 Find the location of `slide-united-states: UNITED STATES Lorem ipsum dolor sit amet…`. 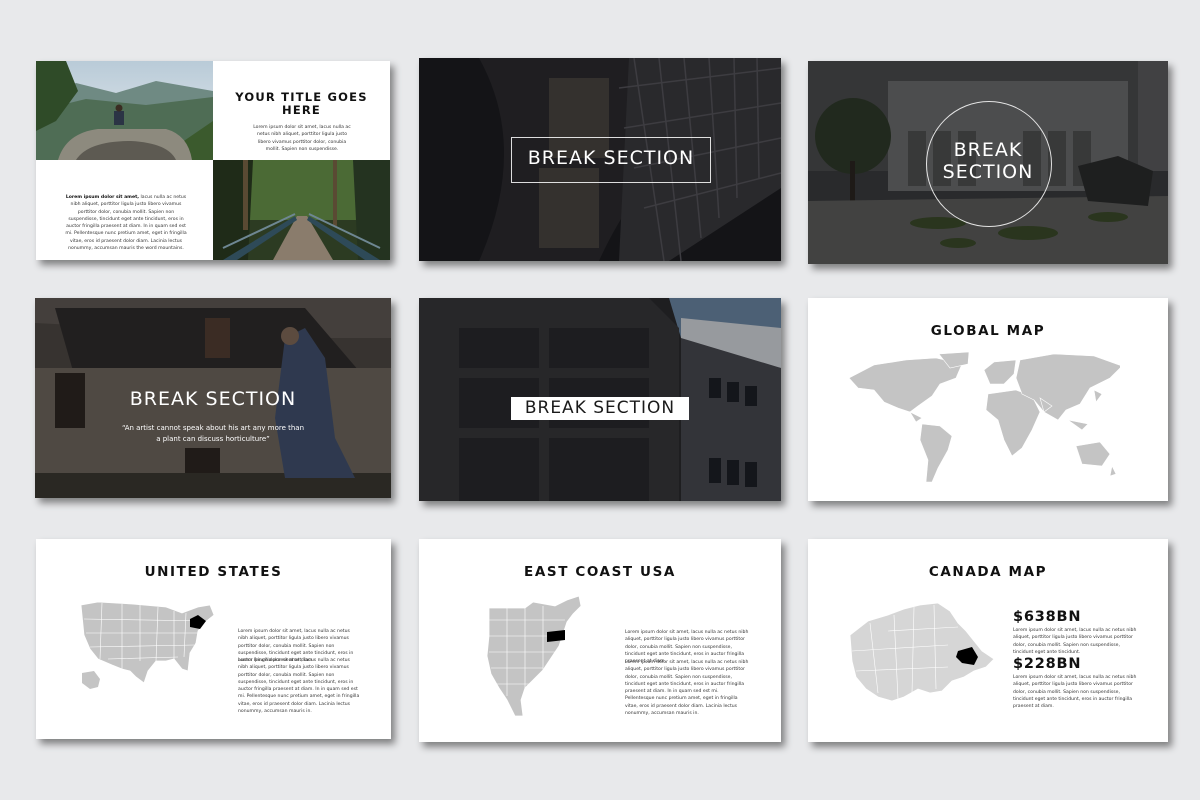

slide-united-states: UNITED STATES Lorem ipsum dolor sit amet… is located at coordinates (213, 639).